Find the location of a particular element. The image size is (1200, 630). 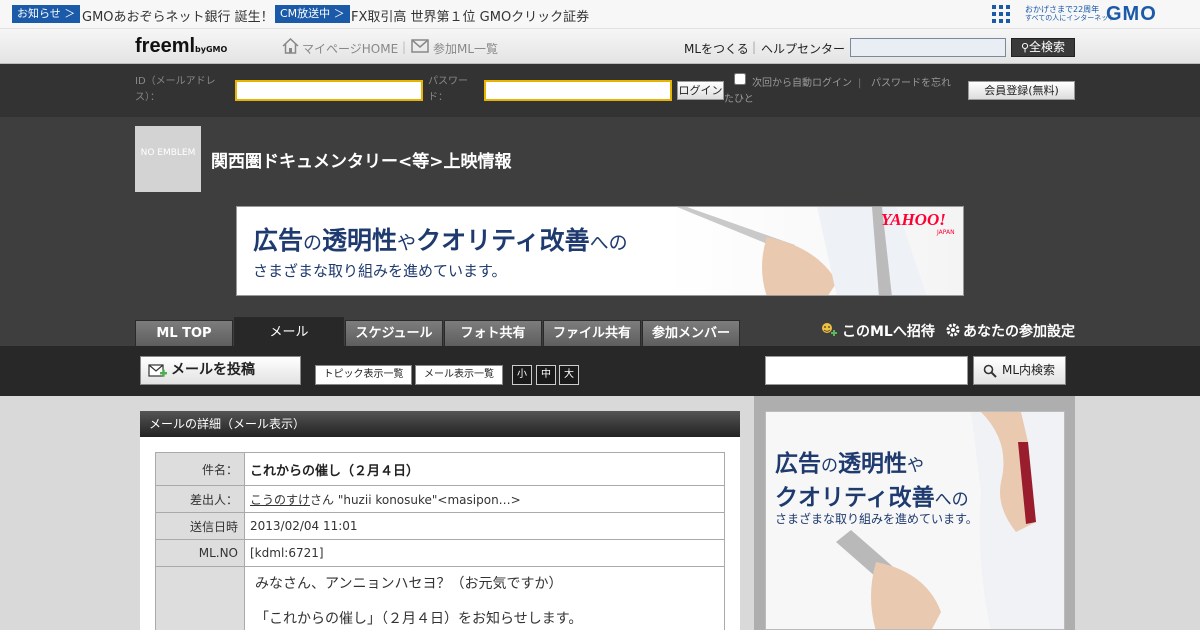

cm-badge: CM放送中 ＞ is located at coordinates (312, 14).